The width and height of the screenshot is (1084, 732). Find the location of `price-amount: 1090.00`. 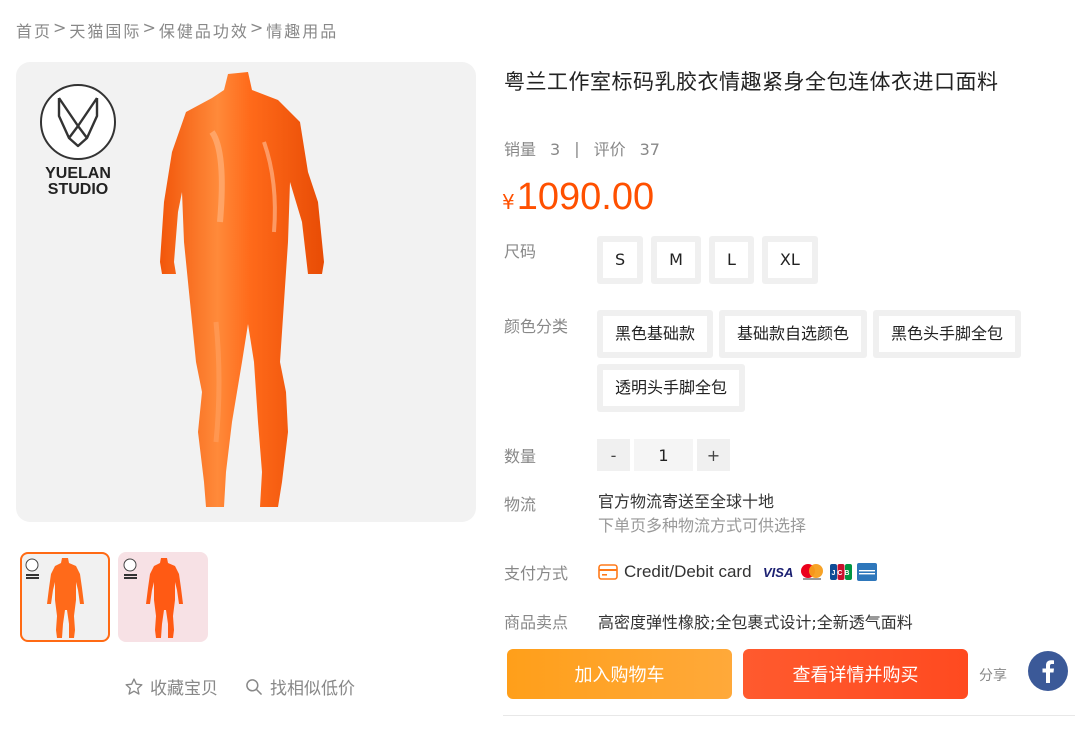

price-amount: 1090.00 is located at coordinates (585, 197).